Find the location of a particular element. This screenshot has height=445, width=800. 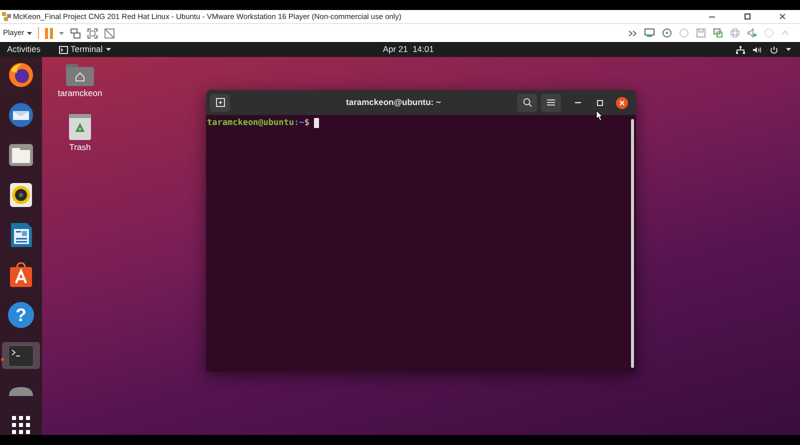

app-icon is located at coordinates (21, 391).